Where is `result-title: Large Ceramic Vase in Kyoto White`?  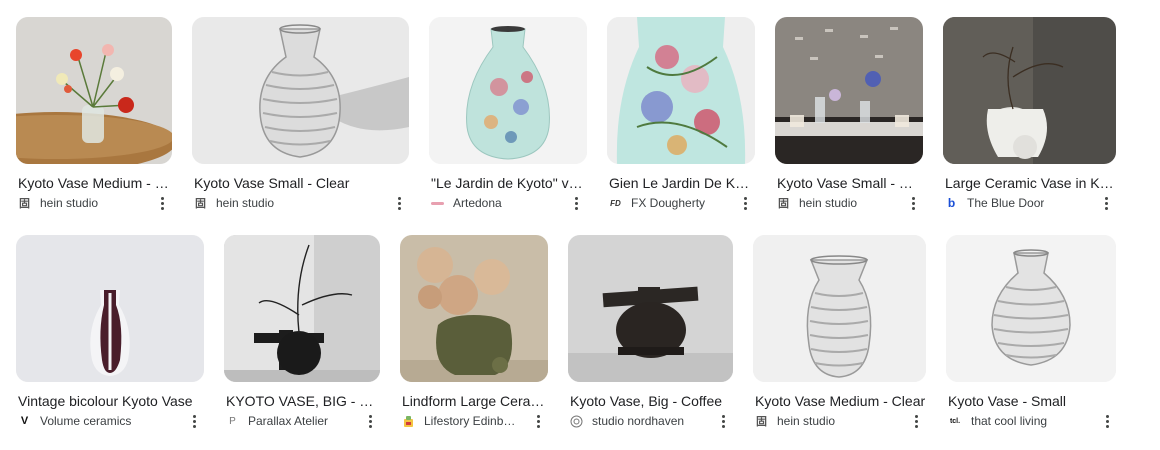
result-title: Large Ceramic Vase in Kyoto White is located at coordinates (1030, 183).